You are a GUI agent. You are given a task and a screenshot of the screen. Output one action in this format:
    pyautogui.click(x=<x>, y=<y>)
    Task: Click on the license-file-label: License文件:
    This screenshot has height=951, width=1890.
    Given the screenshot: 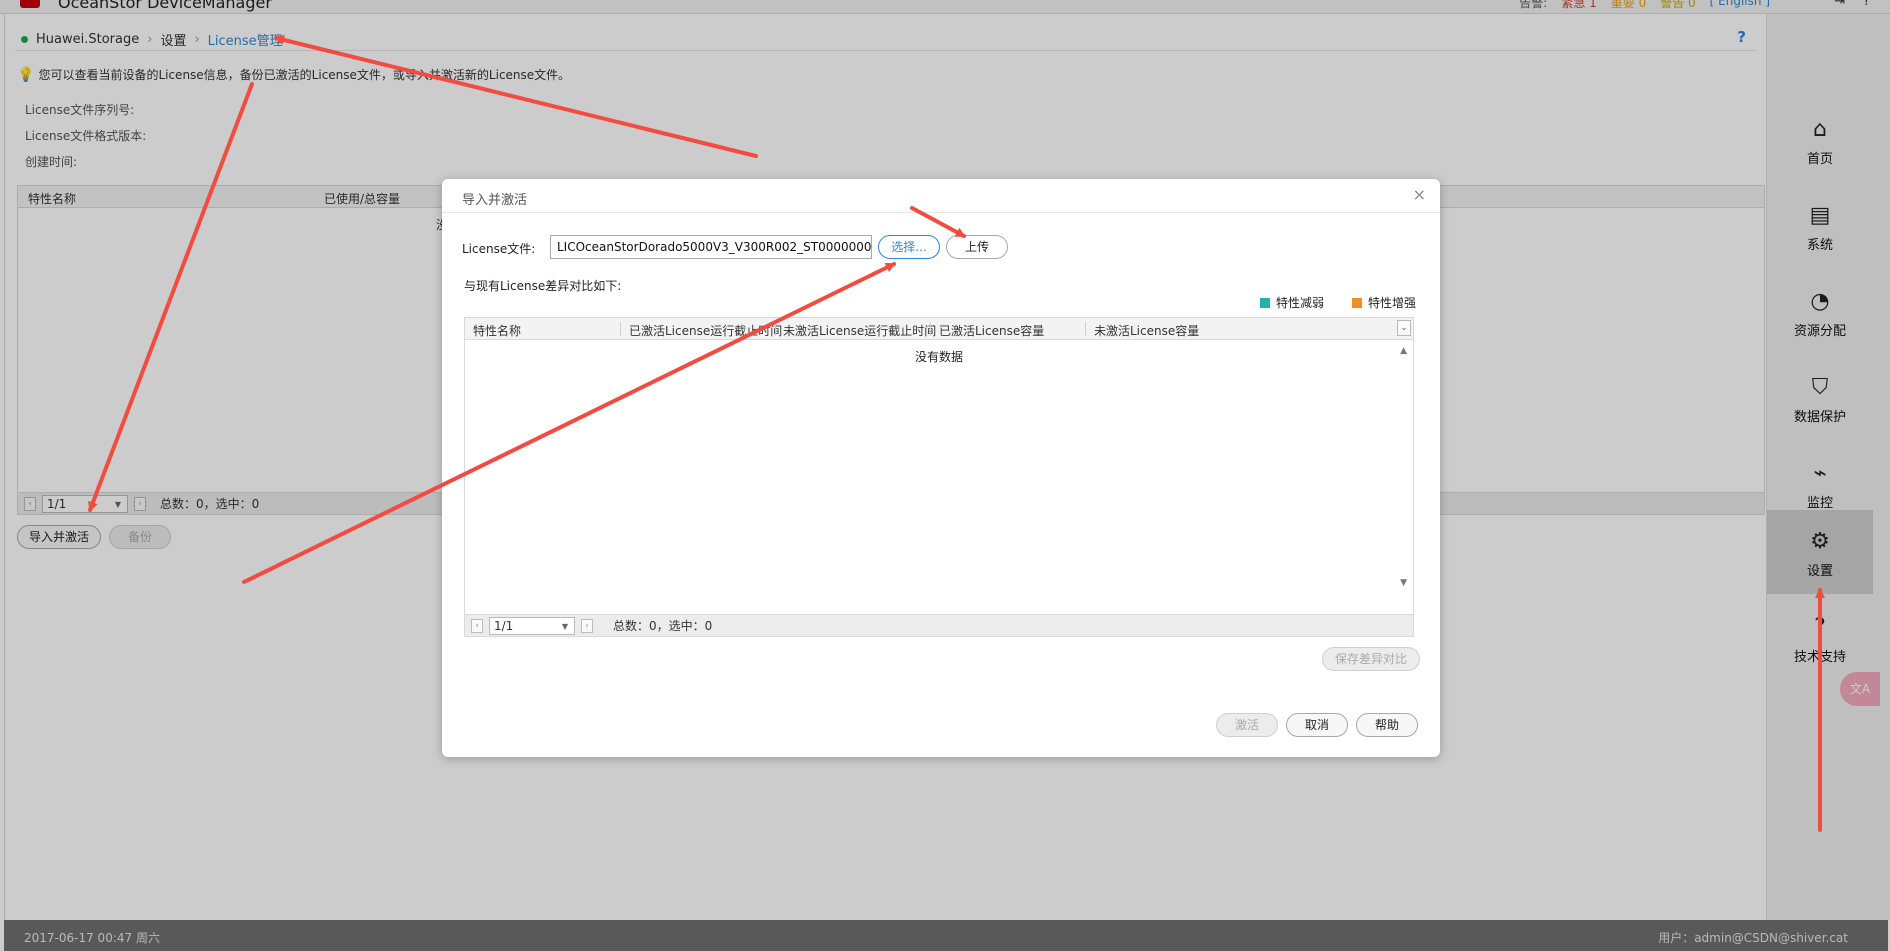 What is the action you would take?
    pyautogui.click(x=499, y=249)
    